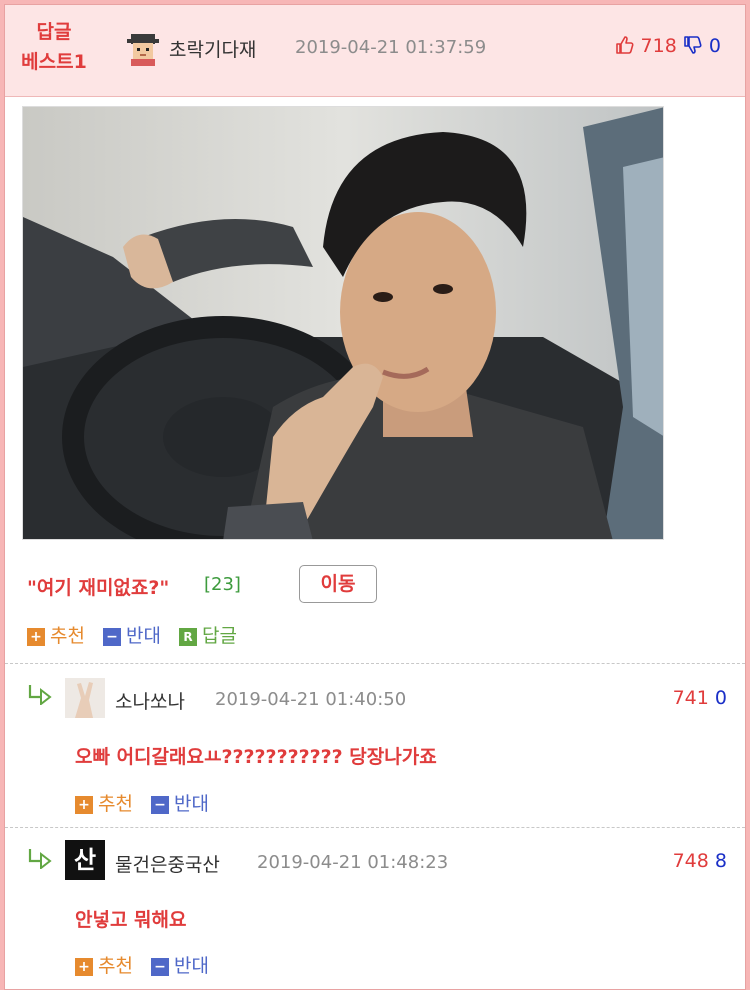 This screenshot has height=990, width=750. I want to click on reply-count: [23], so click(222, 584).